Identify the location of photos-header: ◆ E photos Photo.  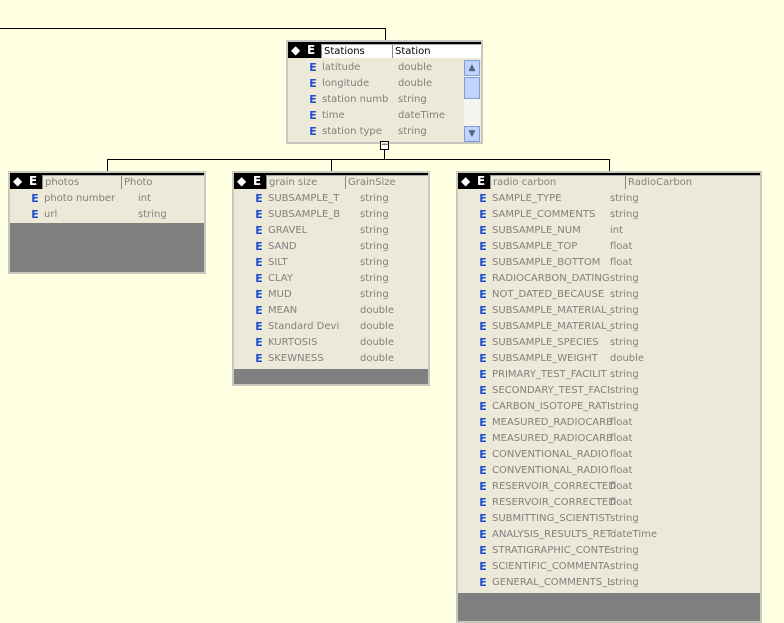
(107, 181).